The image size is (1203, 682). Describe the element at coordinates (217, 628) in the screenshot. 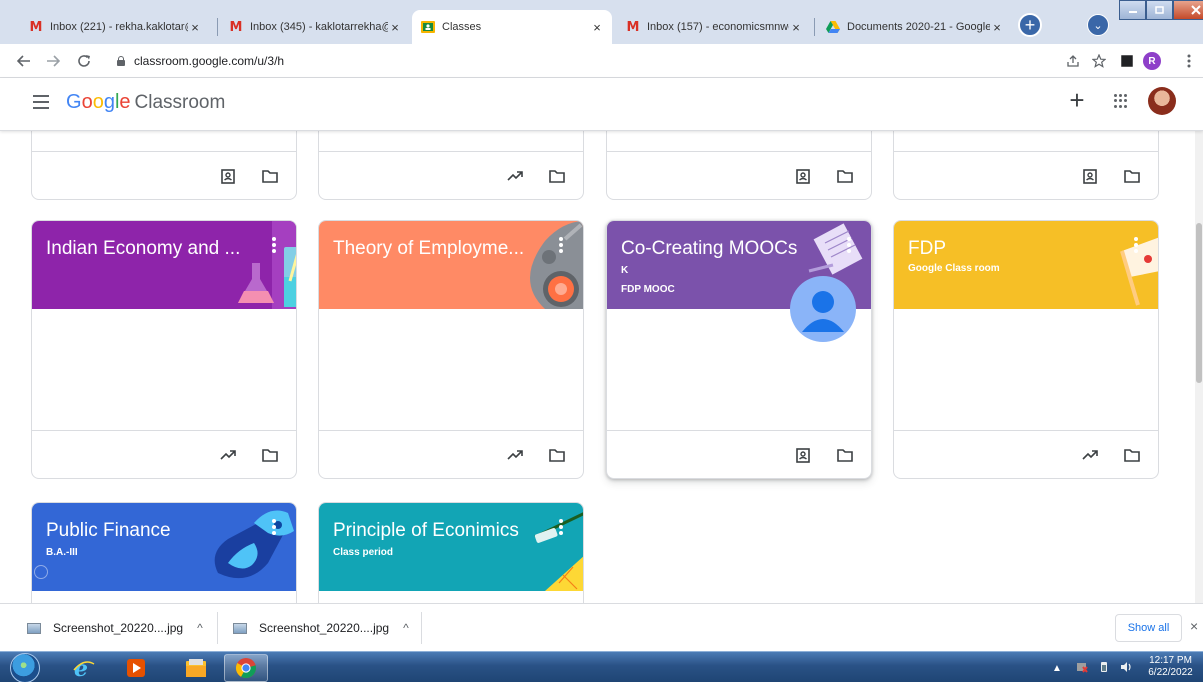

I see `download-separator` at that location.